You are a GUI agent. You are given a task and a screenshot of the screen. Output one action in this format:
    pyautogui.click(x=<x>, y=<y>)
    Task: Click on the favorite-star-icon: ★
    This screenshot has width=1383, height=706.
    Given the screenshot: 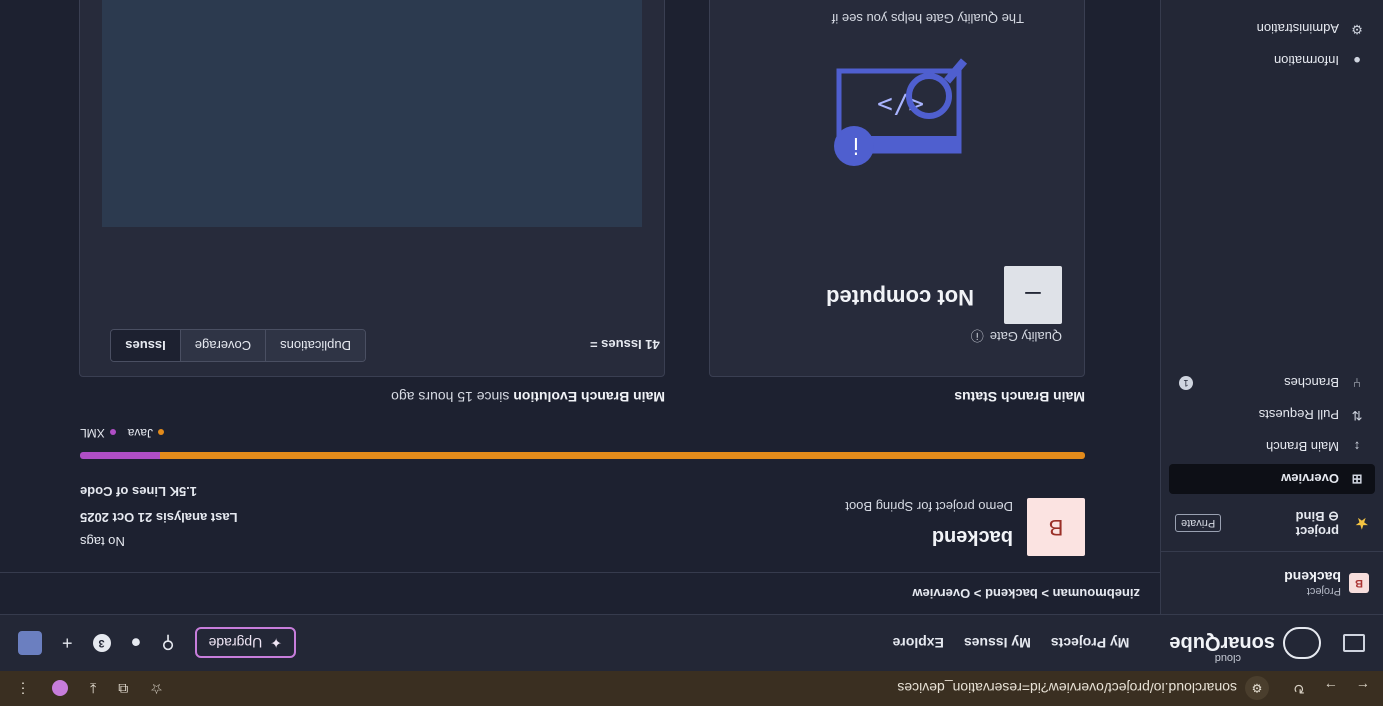 What is the action you would take?
    pyautogui.click(x=1359, y=524)
    